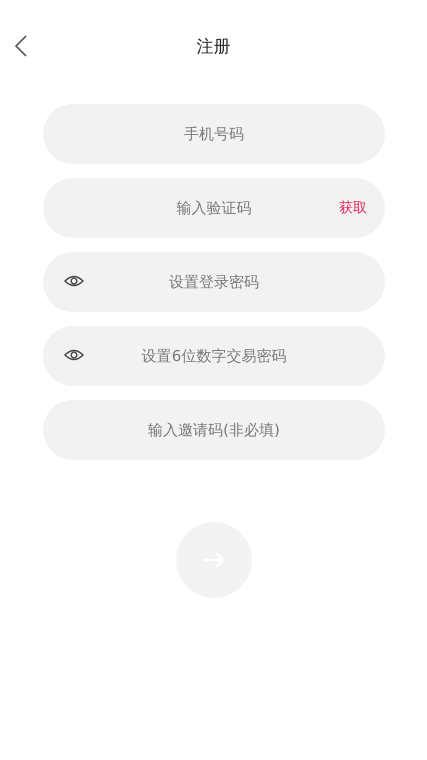 The width and height of the screenshot is (427, 760). Describe the element at coordinates (21, 46) in the screenshot. I see `back-icon` at that location.